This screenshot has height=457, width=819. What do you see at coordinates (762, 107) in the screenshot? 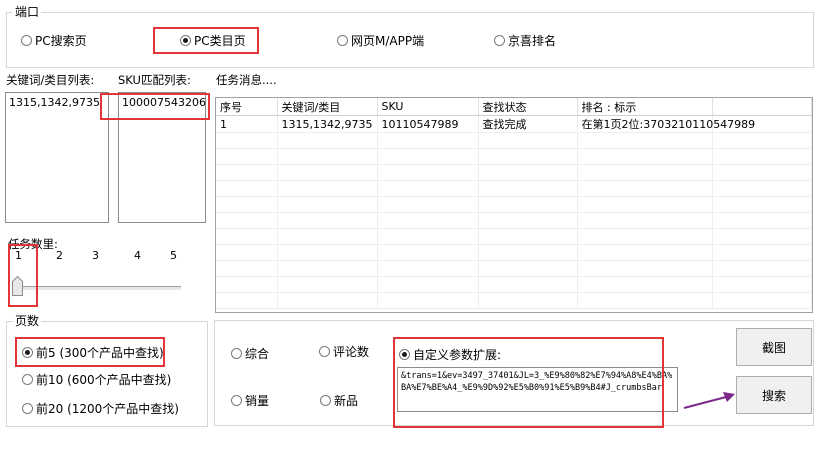
I see `col-filler` at bounding box center [762, 107].